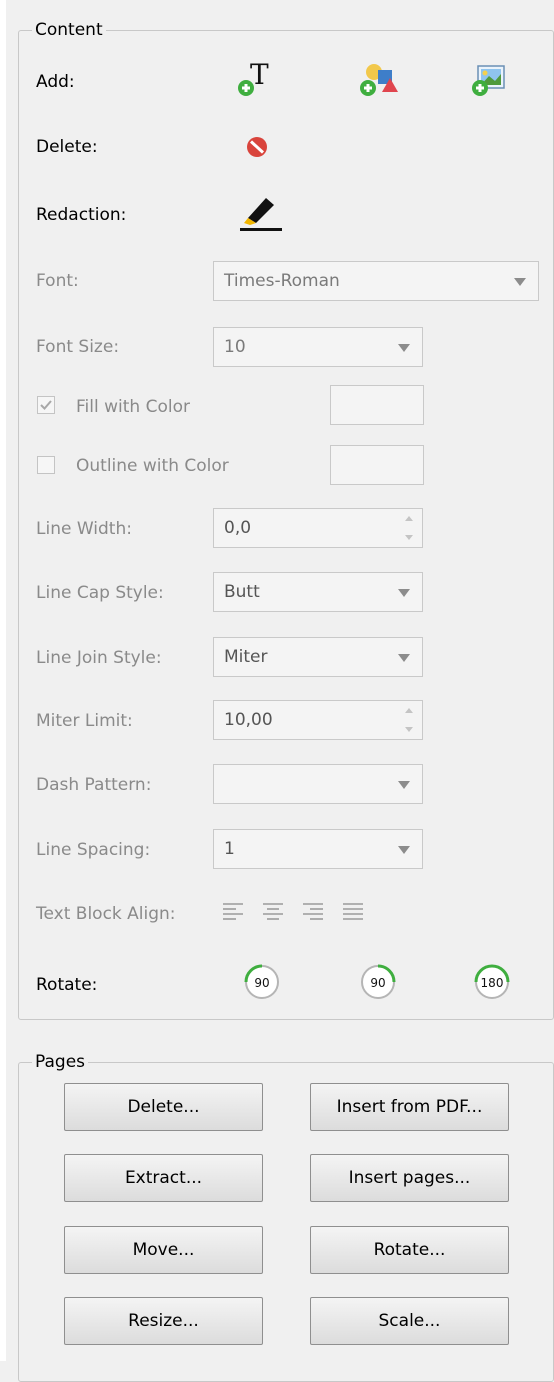  What do you see at coordinates (100, 593) in the screenshot?
I see `line-cap-label: Line Cap Style:` at bounding box center [100, 593].